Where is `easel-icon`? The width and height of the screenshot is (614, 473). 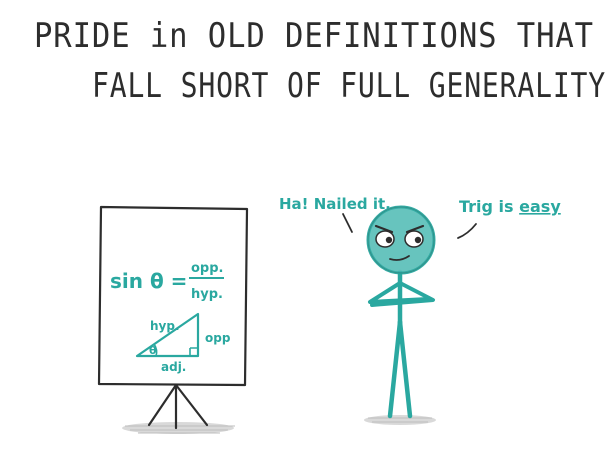 easel-icon is located at coordinates (173, 317).